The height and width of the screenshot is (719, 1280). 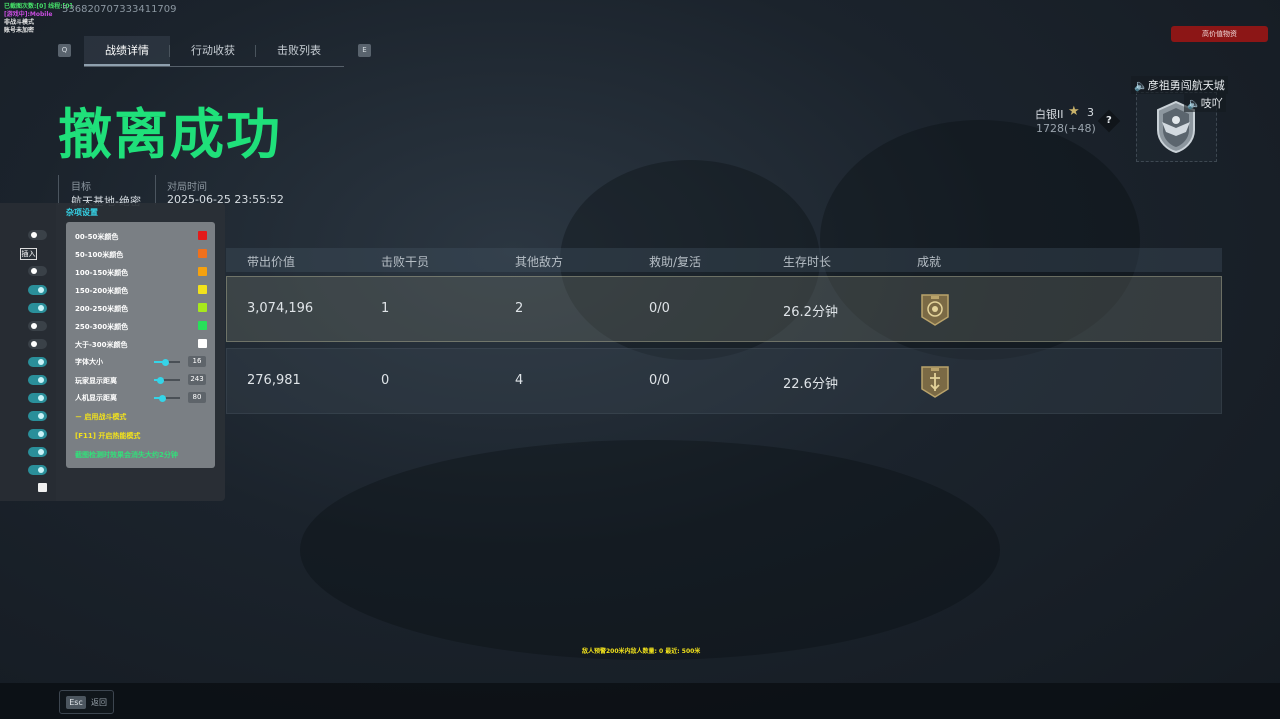 What do you see at coordinates (96, 398) in the screenshot?
I see `slider-label: 人机显示距离` at bounding box center [96, 398].